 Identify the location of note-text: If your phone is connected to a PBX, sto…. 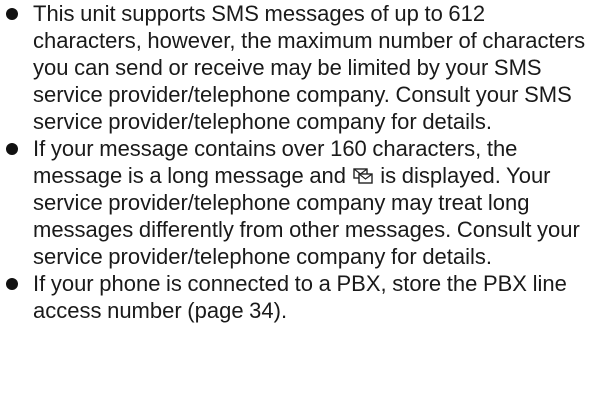
(300, 297).